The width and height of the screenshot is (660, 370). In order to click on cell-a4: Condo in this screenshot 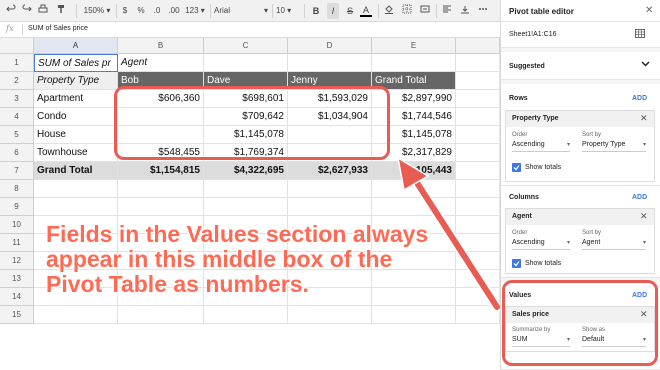, I will do `click(76, 117)`.